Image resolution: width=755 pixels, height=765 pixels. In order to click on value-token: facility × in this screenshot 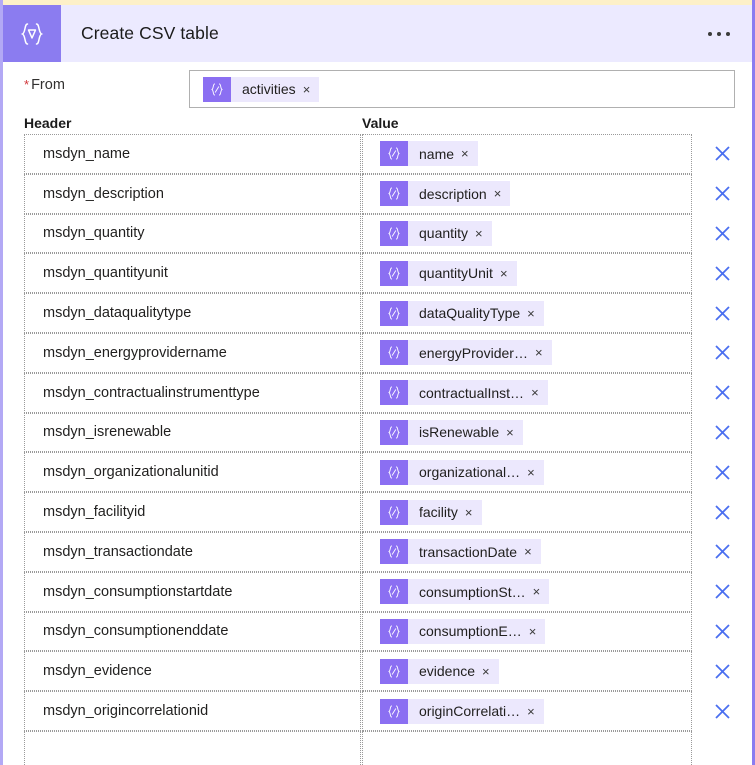, I will do `click(431, 512)`.